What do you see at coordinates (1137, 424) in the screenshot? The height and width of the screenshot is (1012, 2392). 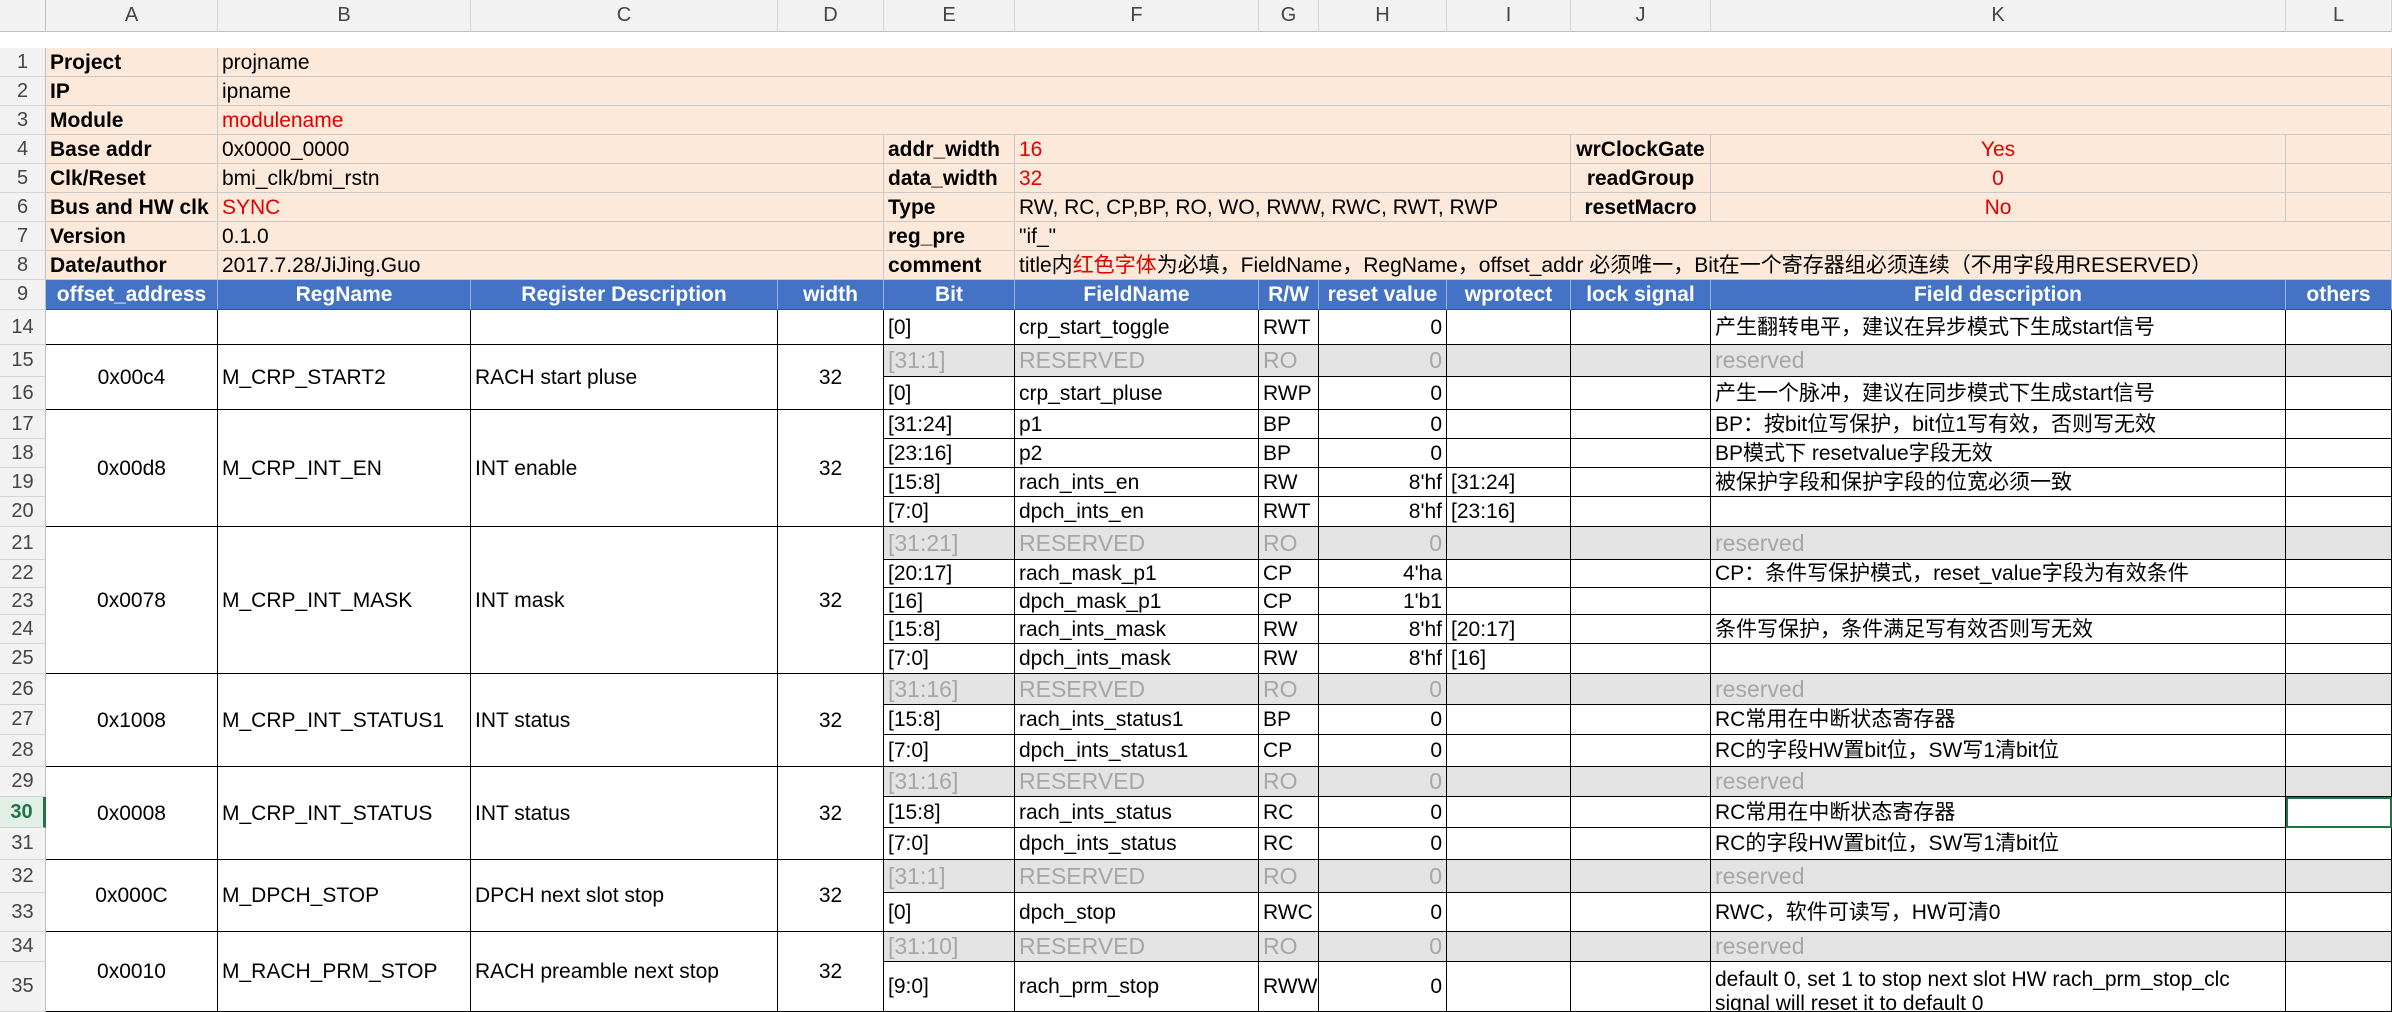 I see `field-name: p1` at bounding box center [1137, 424].